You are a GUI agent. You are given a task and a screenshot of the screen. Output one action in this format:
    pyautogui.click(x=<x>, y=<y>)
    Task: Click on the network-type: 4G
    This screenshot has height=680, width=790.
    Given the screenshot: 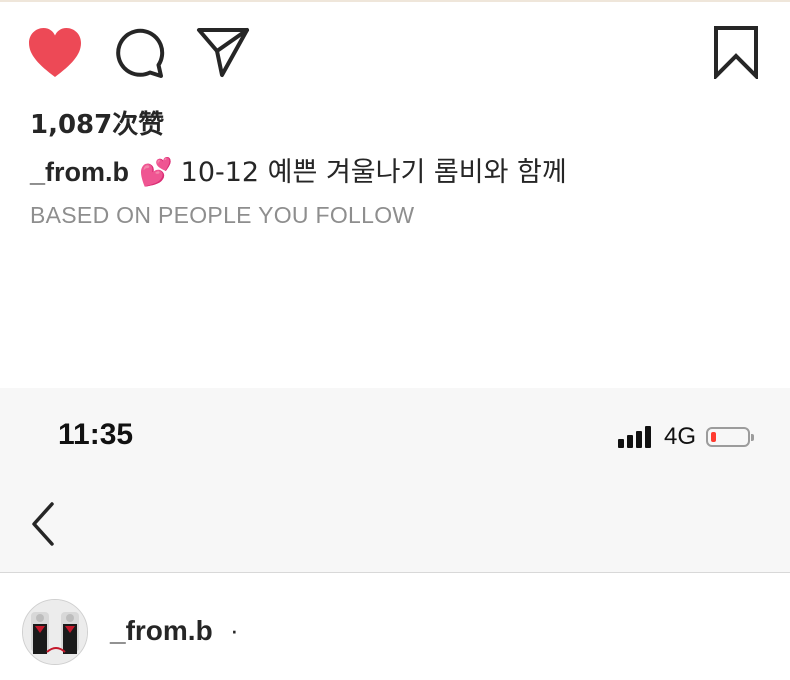 What is the action you would take?
    pyautogui.click(x=680, y=436)
    